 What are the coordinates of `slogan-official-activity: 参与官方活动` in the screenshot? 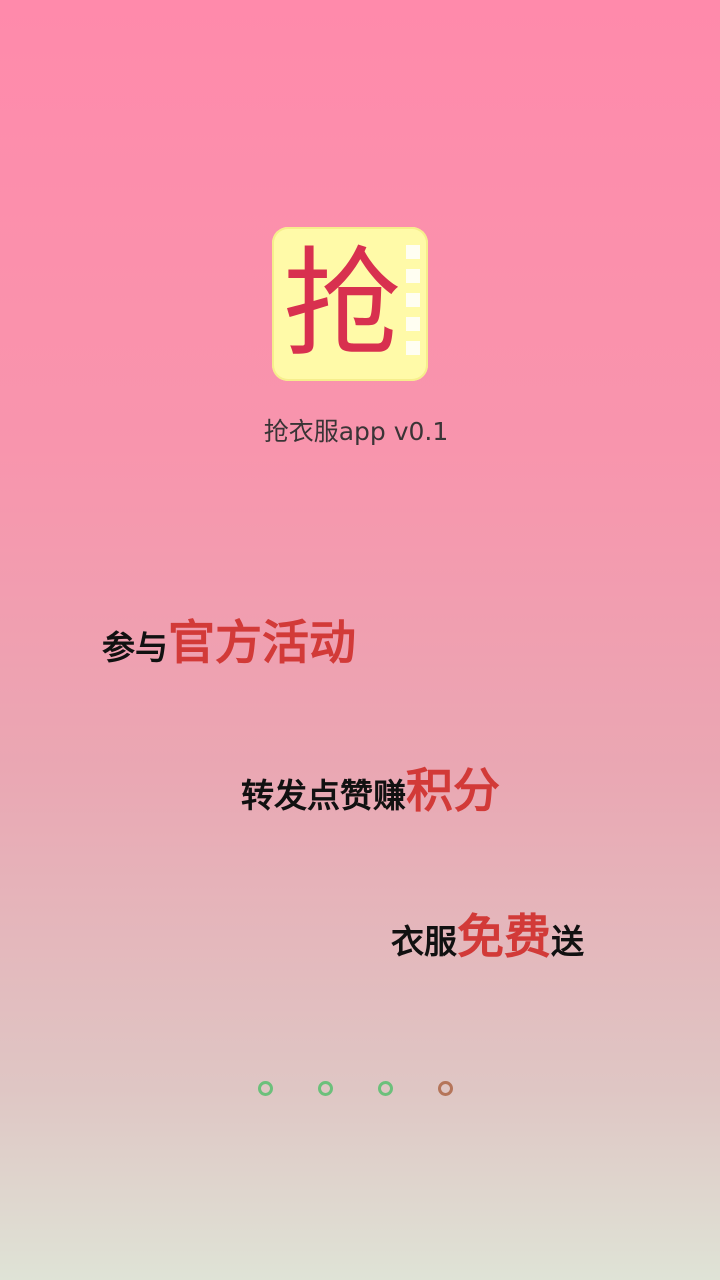 It's located at (229, 638).